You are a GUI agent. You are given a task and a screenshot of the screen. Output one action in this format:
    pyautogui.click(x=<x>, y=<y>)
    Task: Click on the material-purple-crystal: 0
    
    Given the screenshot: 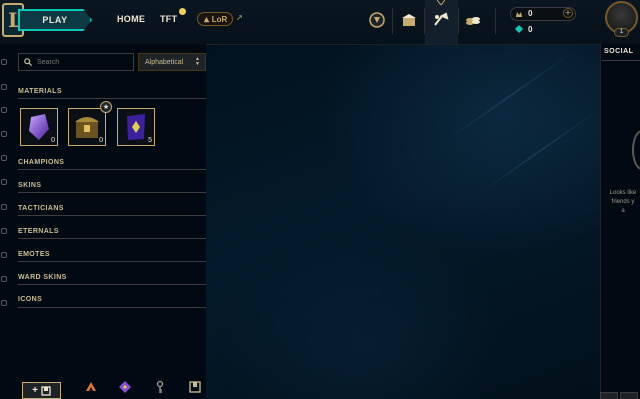 What is the action you would take?
    pyautogui.click(x=39, y=127)
    